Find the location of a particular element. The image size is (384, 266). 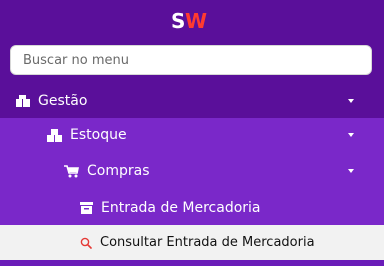

menu-item-gestao: Gestão is located at coordinates (192, 101).